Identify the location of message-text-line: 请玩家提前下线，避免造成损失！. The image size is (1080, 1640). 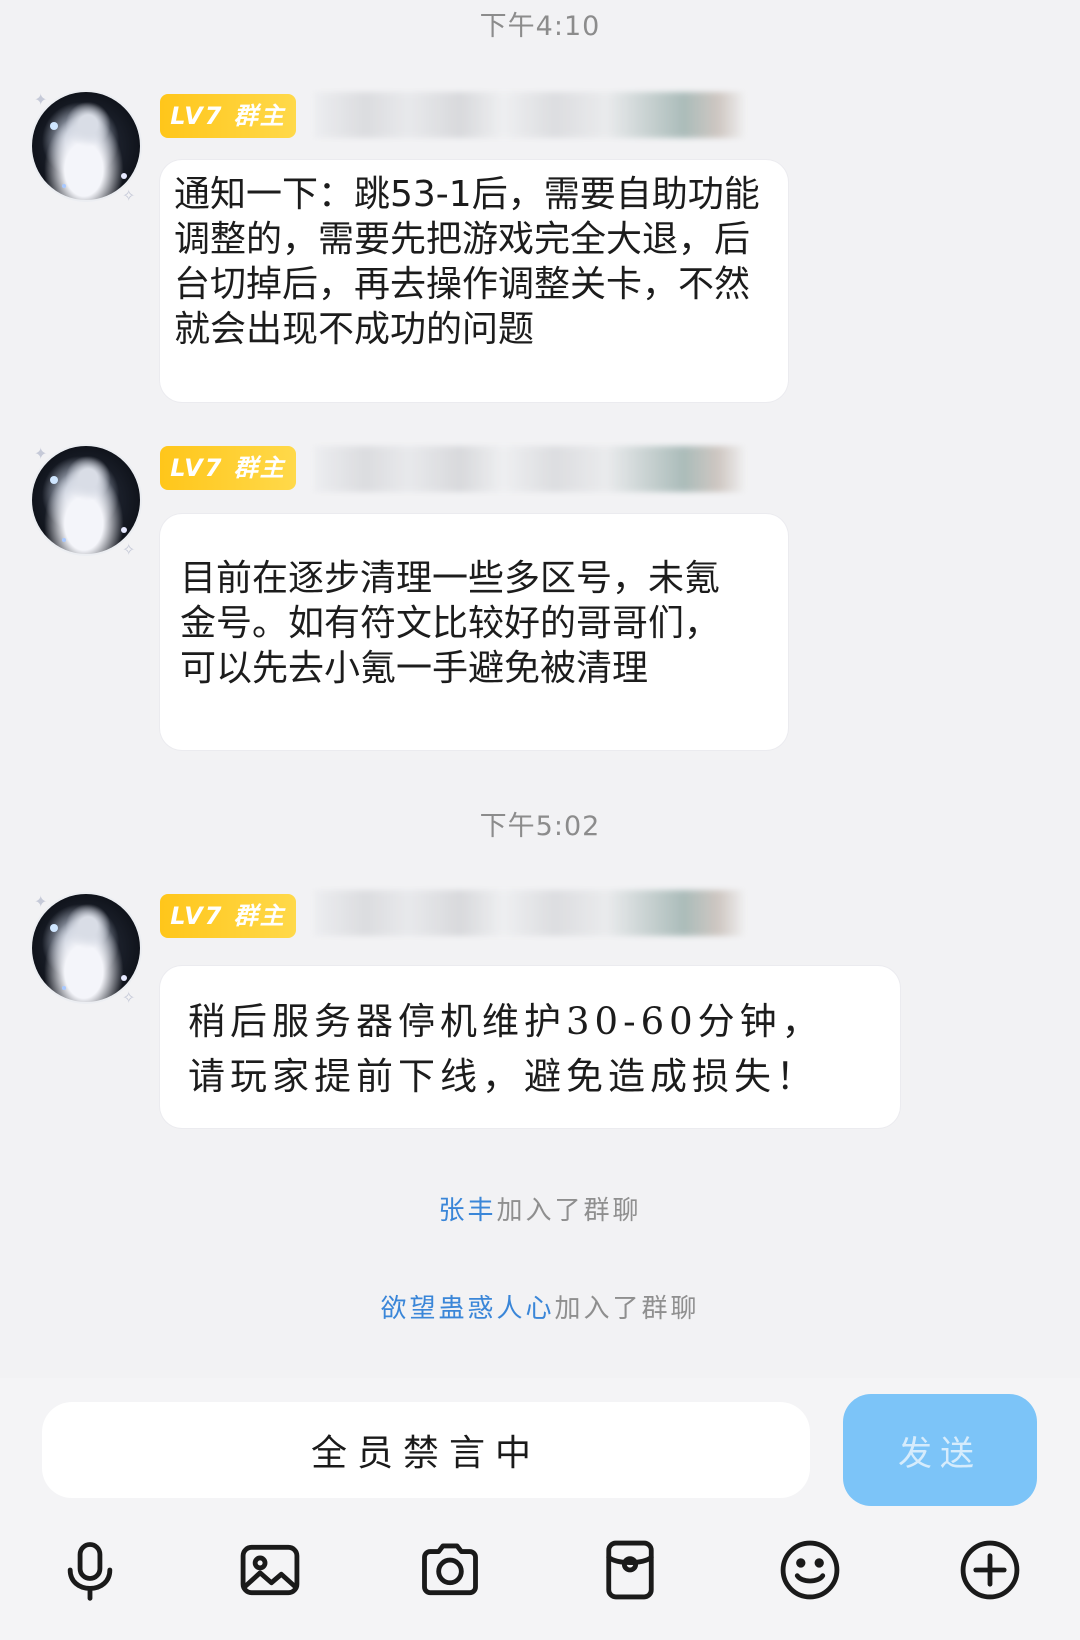
(503, 1076).